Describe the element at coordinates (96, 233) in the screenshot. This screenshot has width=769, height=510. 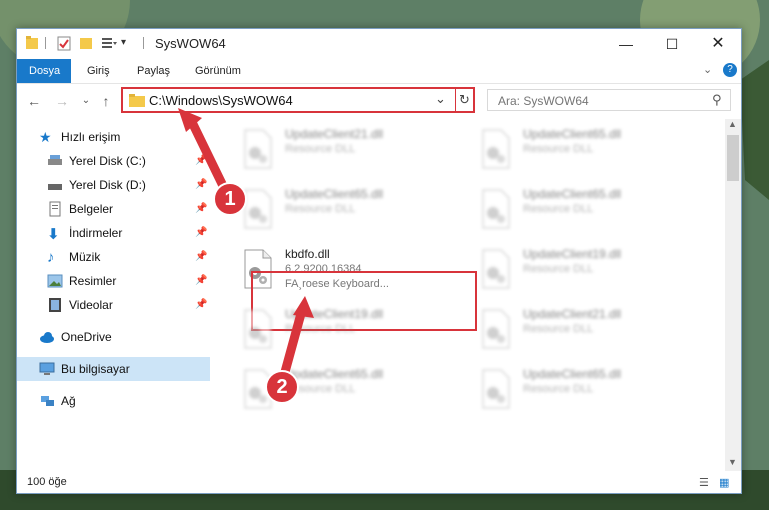
I see `sidebar-item-label: İndirmeler` at that location.